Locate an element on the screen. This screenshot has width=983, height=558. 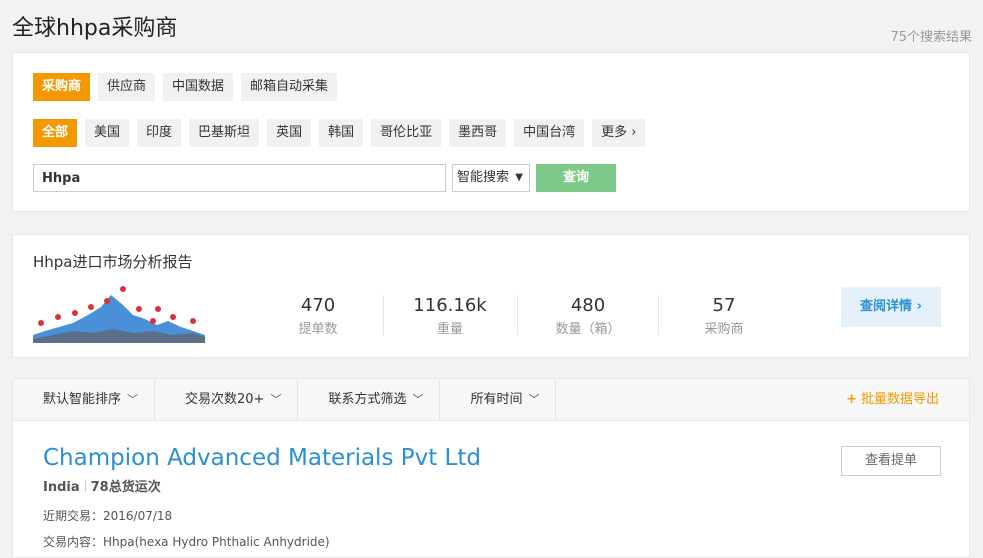
filter-time-label: 所有时间 is located at coordinates (496, 399).